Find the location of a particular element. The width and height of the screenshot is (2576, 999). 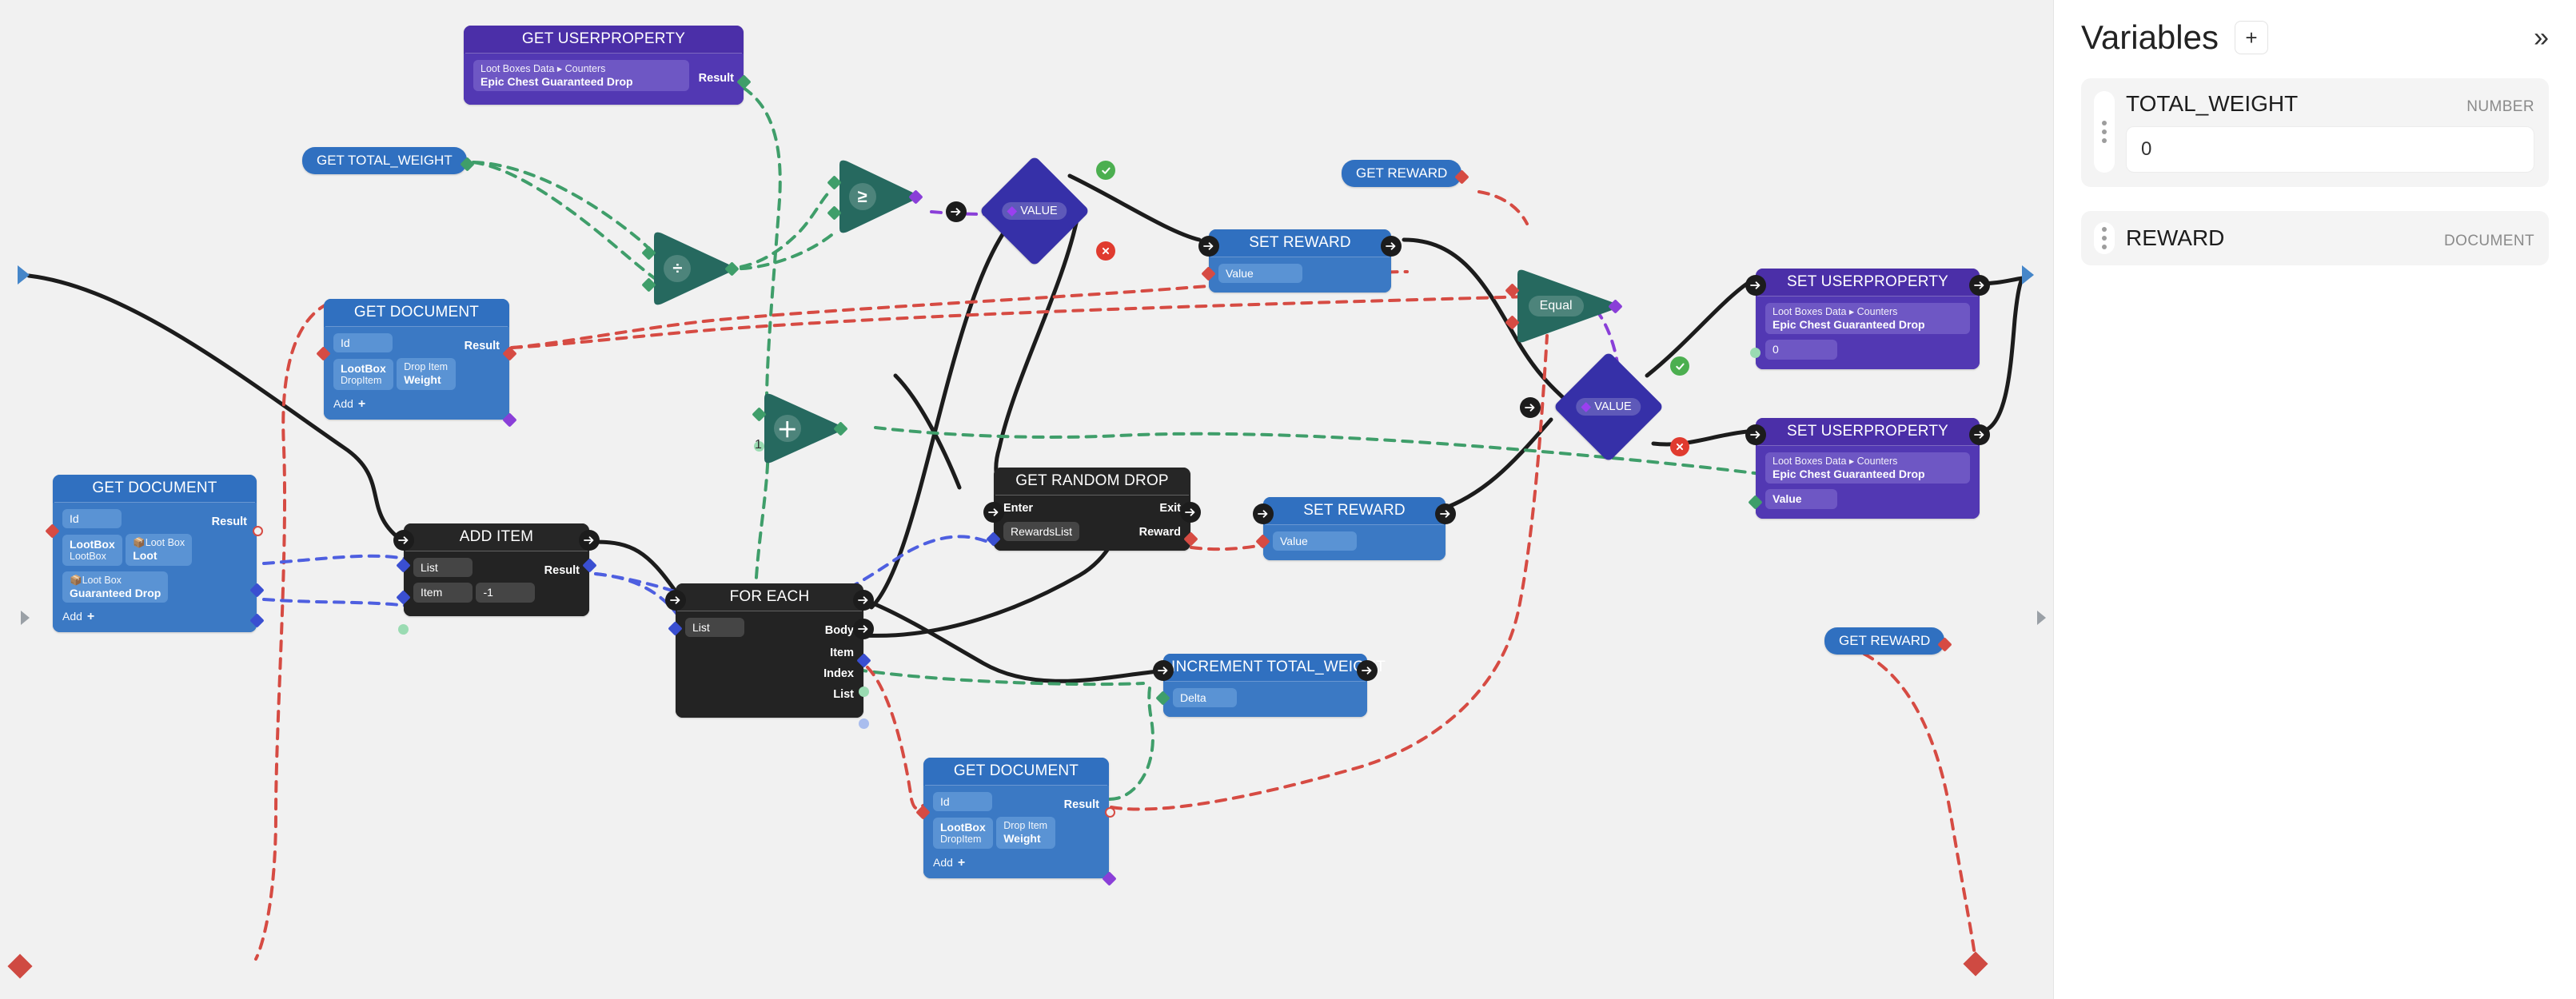

node-get-total-weight: GET TOTAL_WEIGHT is located at coordinates (389, 160).